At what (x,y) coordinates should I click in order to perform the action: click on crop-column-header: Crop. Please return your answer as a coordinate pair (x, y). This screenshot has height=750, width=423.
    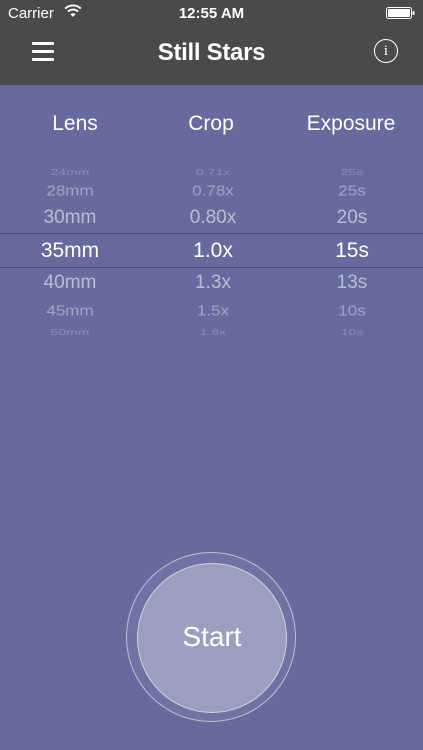
    Looking at the image, I should click on (211, 123).